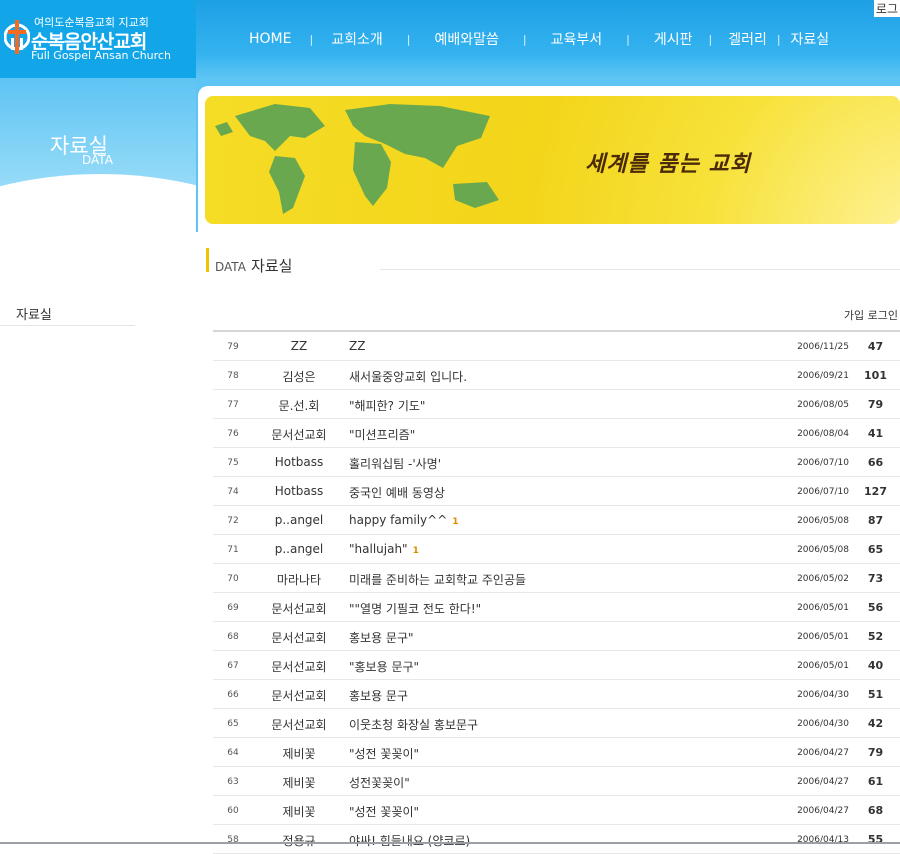  I want to click on nav-data: 자료실, so click(810, 39).